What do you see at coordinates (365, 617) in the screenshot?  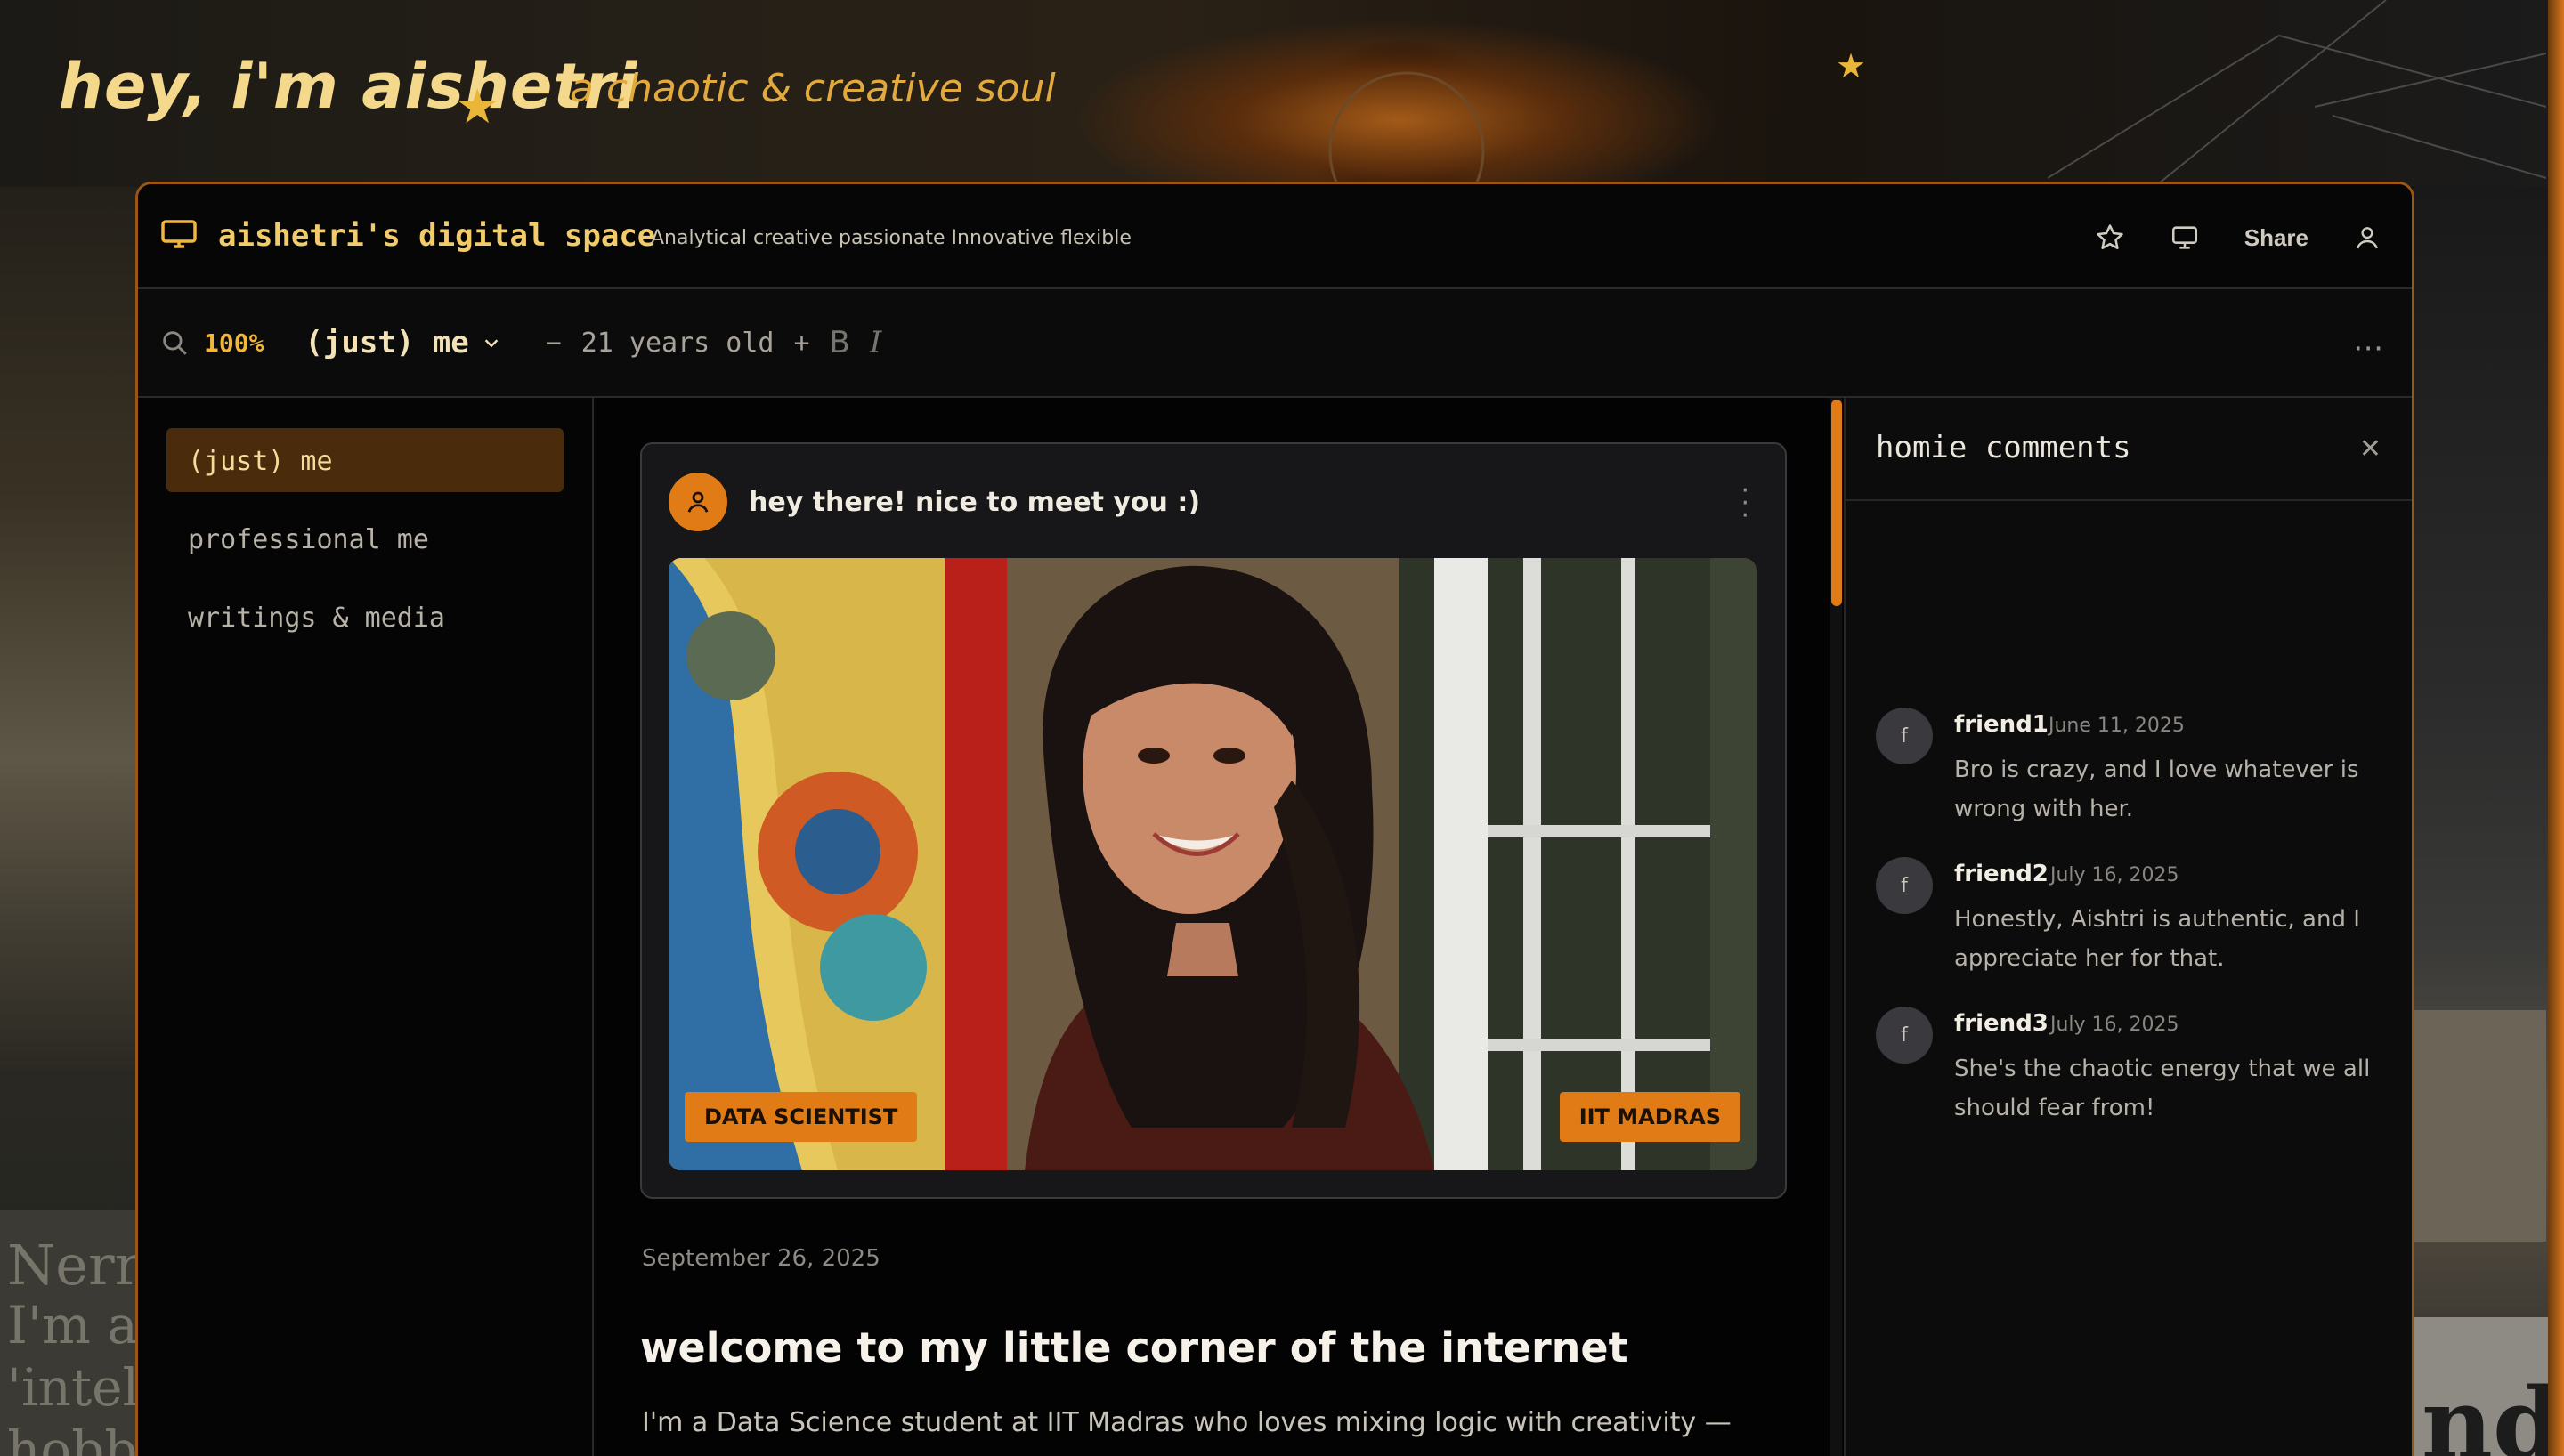 I see `sidebar-item-writings-media: writings & media` at bounding box center [365, 617].